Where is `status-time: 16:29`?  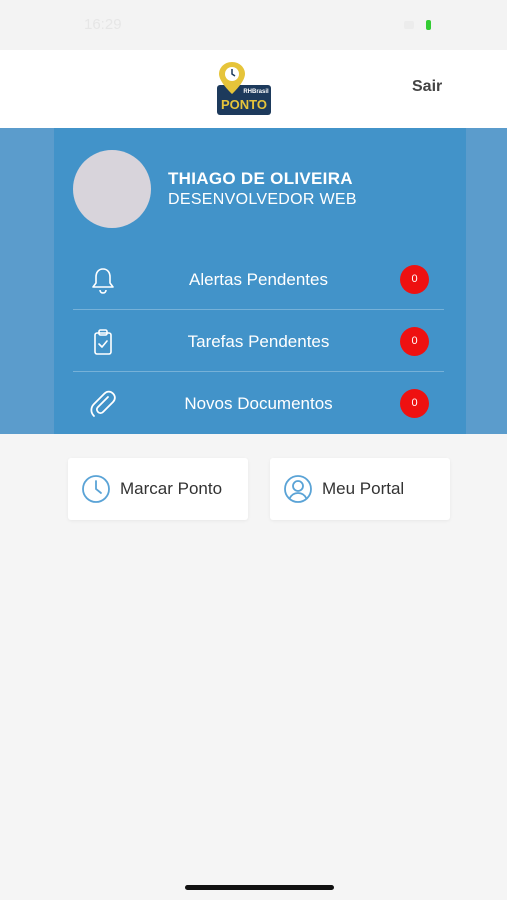 status-time: 16:29 is located at coordinates (103, 24).